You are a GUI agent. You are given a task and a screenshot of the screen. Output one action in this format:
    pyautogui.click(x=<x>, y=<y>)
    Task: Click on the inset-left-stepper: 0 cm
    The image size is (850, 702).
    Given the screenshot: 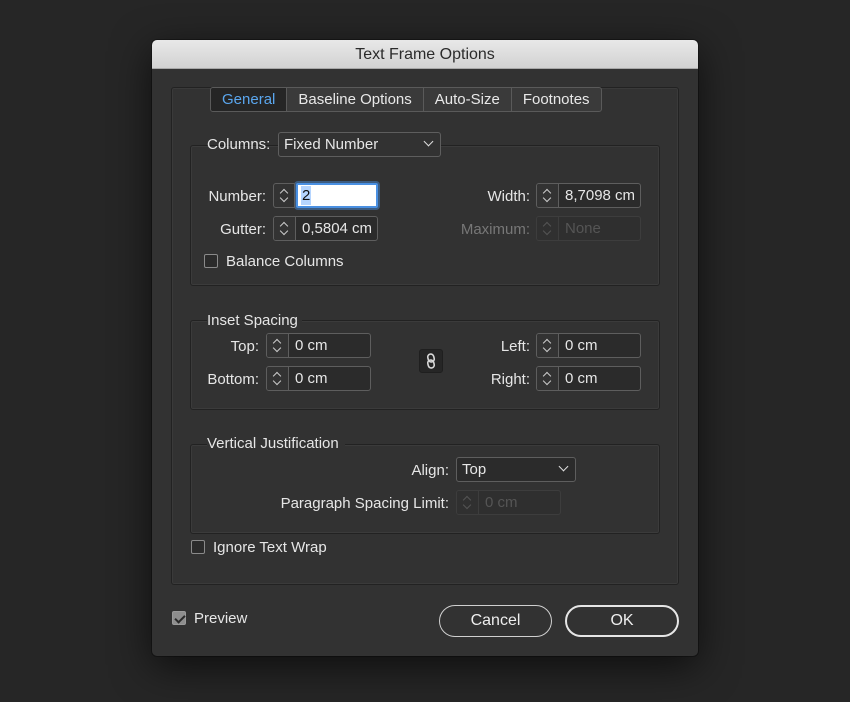 What is the action you would take?
    pyautogui.click(x=588, y=345)
    